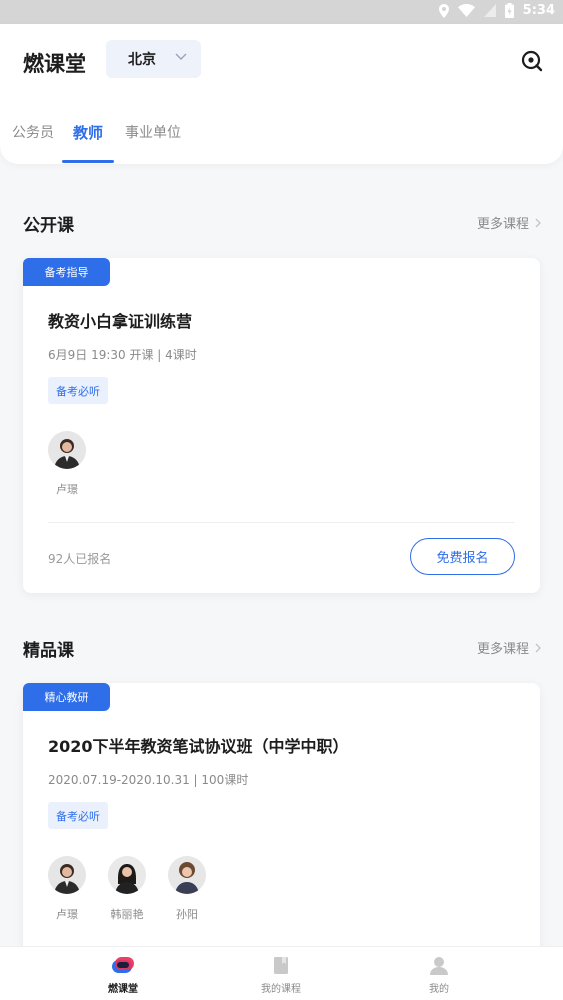 The image size is (563, 1000). I want to click on nav-item-ranketang: 燃课堂, so click(123, 975).